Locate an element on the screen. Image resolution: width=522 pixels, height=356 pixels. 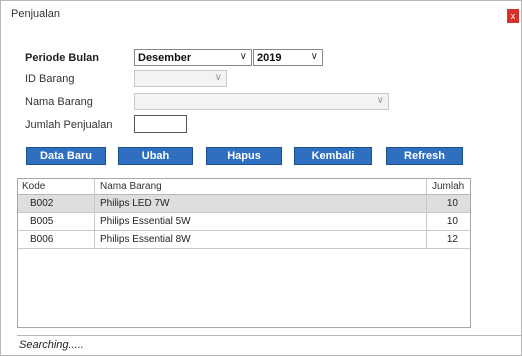
id-barang-select: ∨ is located at coordinates (180, 78).